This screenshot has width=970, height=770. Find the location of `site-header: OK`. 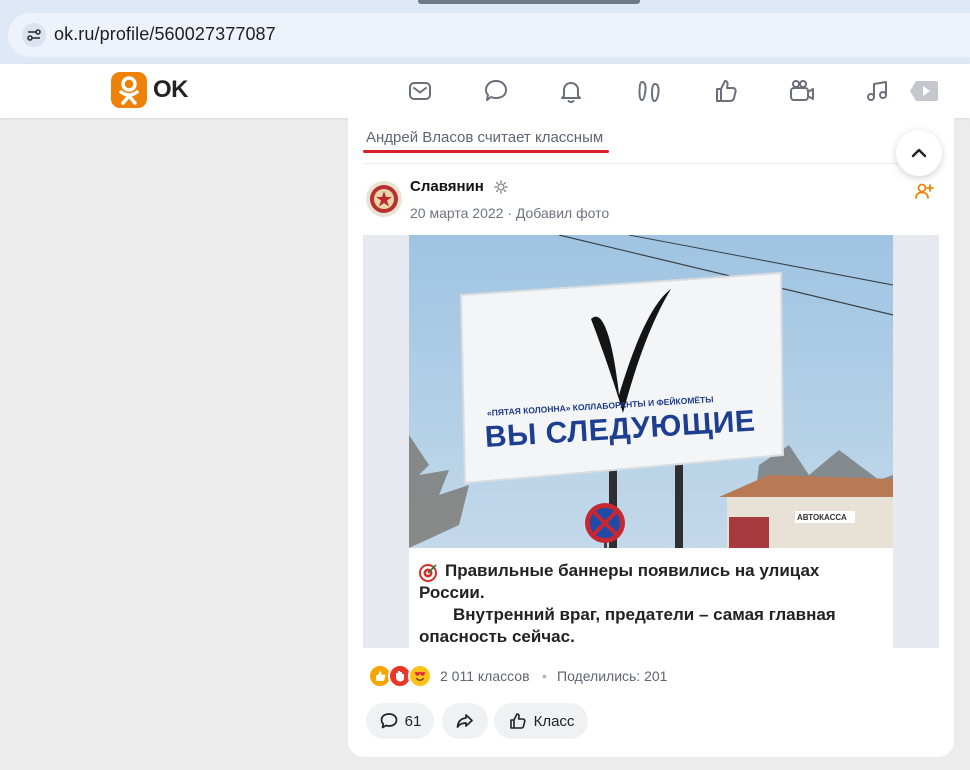

site-header: OK is located at coordinates (485, 91).